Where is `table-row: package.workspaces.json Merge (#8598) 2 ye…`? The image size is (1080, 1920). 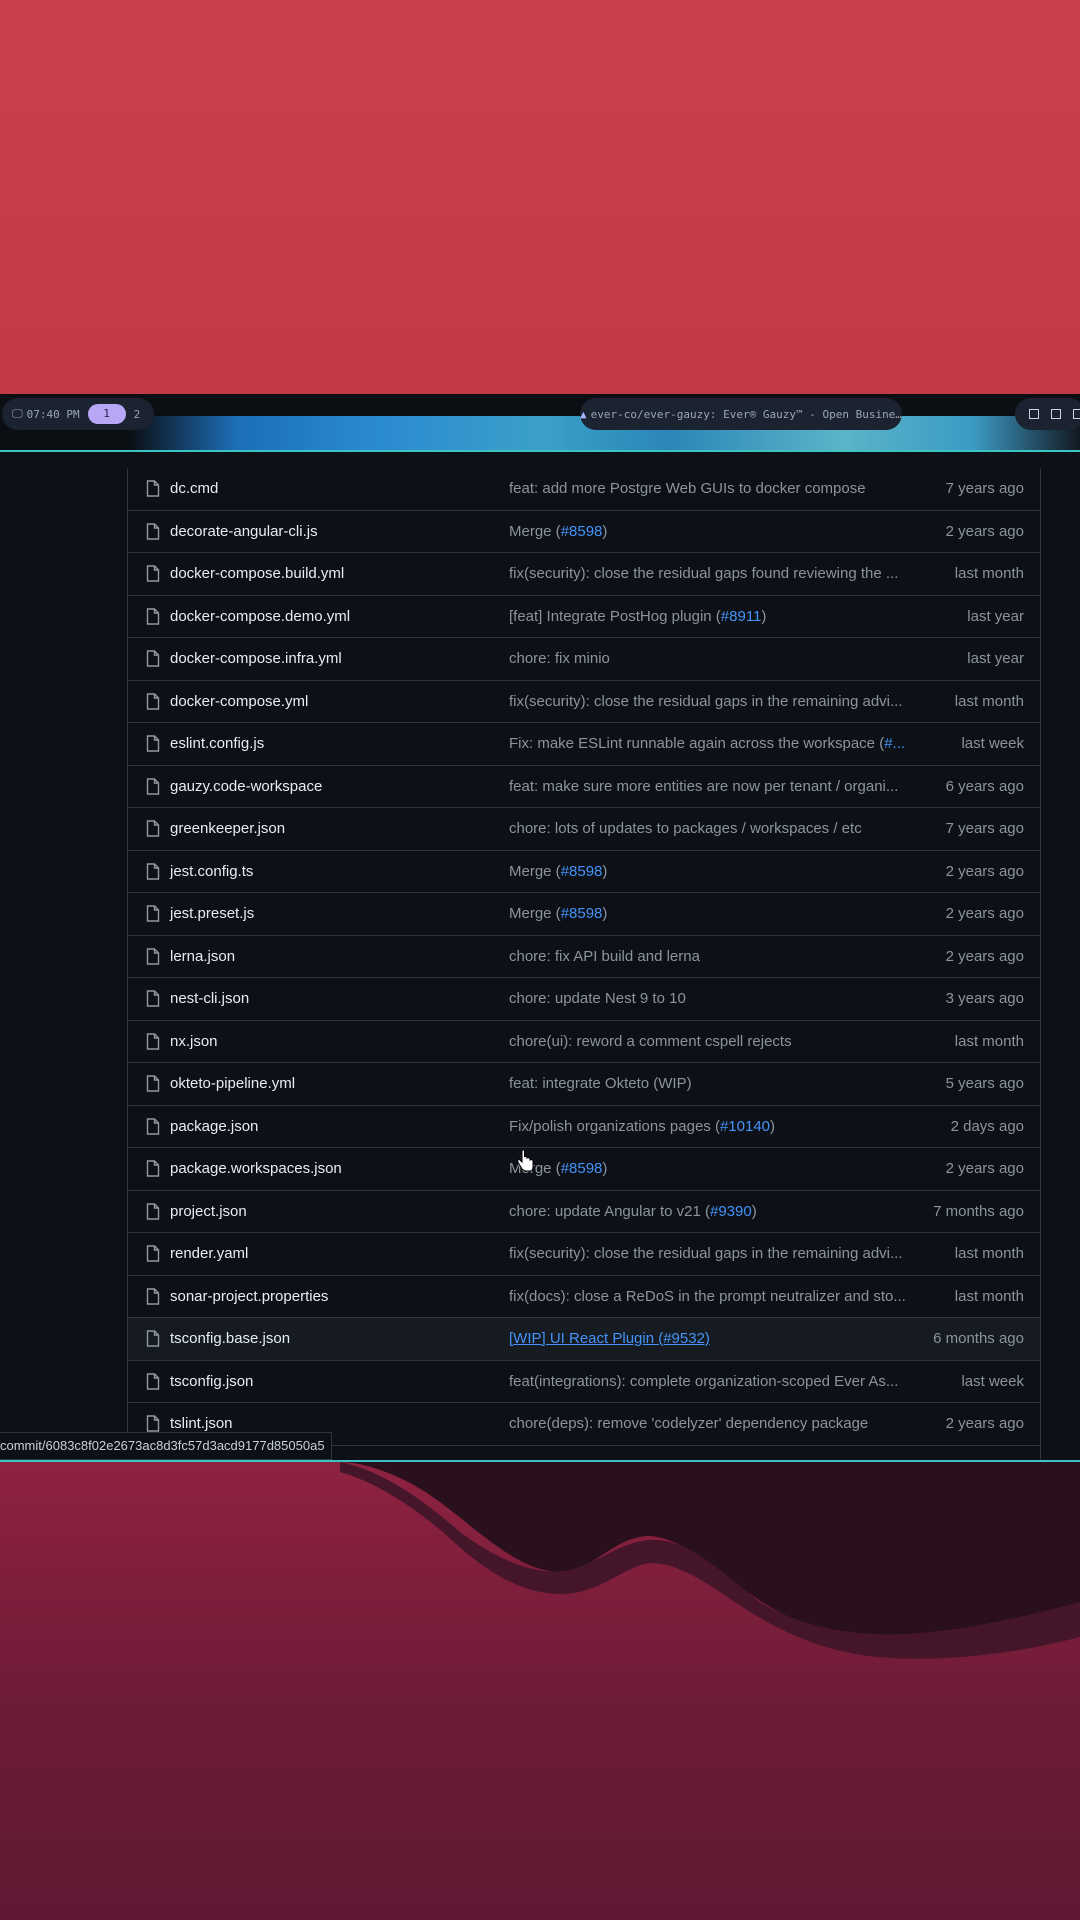
table-row: package.workspaces.json Merge (#8598) 2 ye… is located at coordinates (584, 1169).